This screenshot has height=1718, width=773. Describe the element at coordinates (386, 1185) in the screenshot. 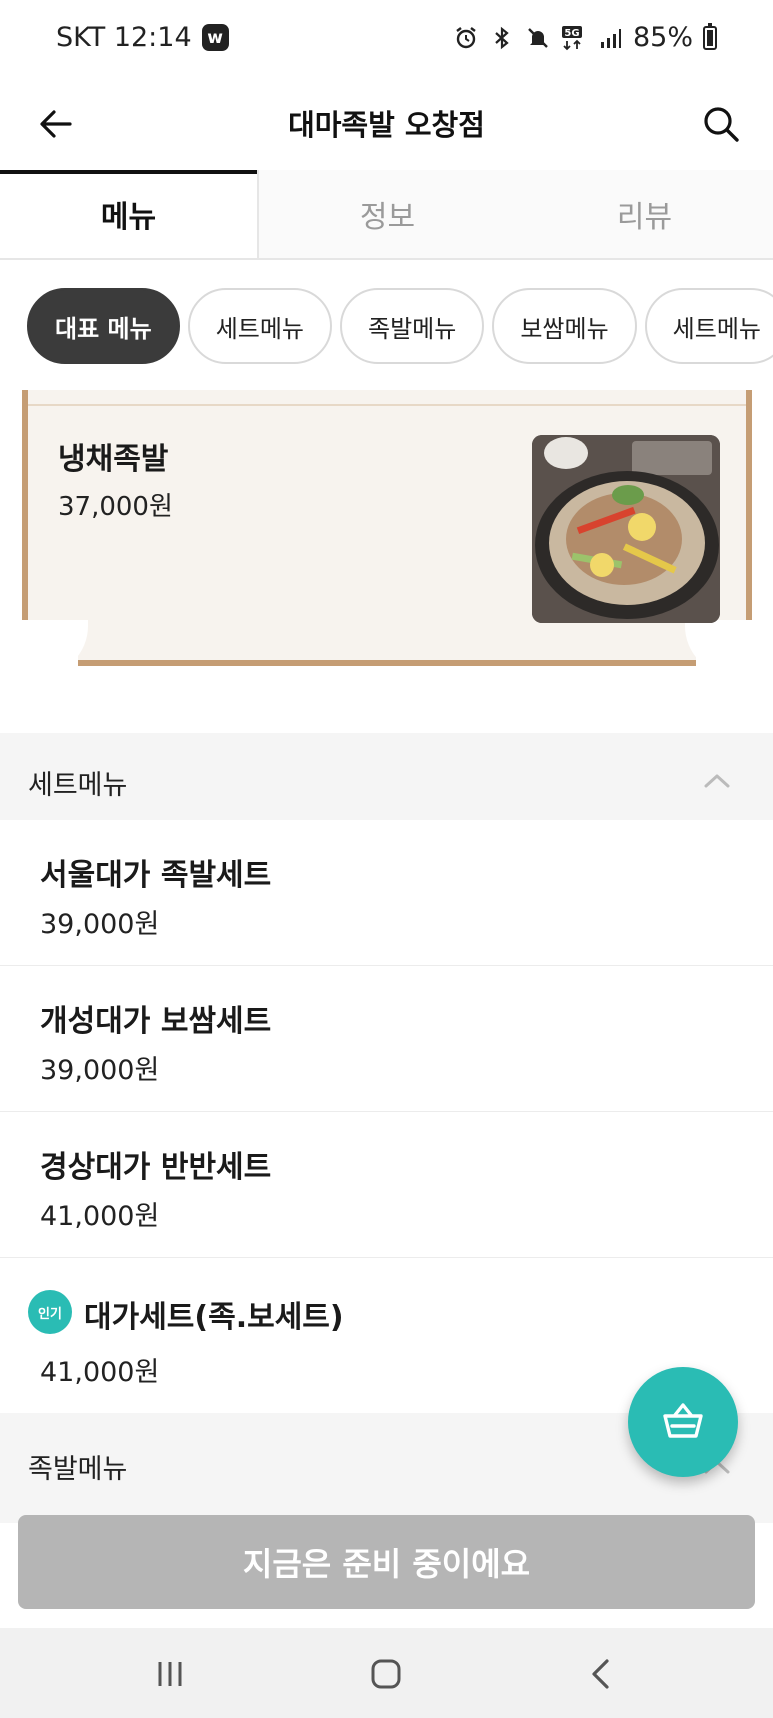

I see `menu-item: 경상대가 반반세트 41,000원` at that location.